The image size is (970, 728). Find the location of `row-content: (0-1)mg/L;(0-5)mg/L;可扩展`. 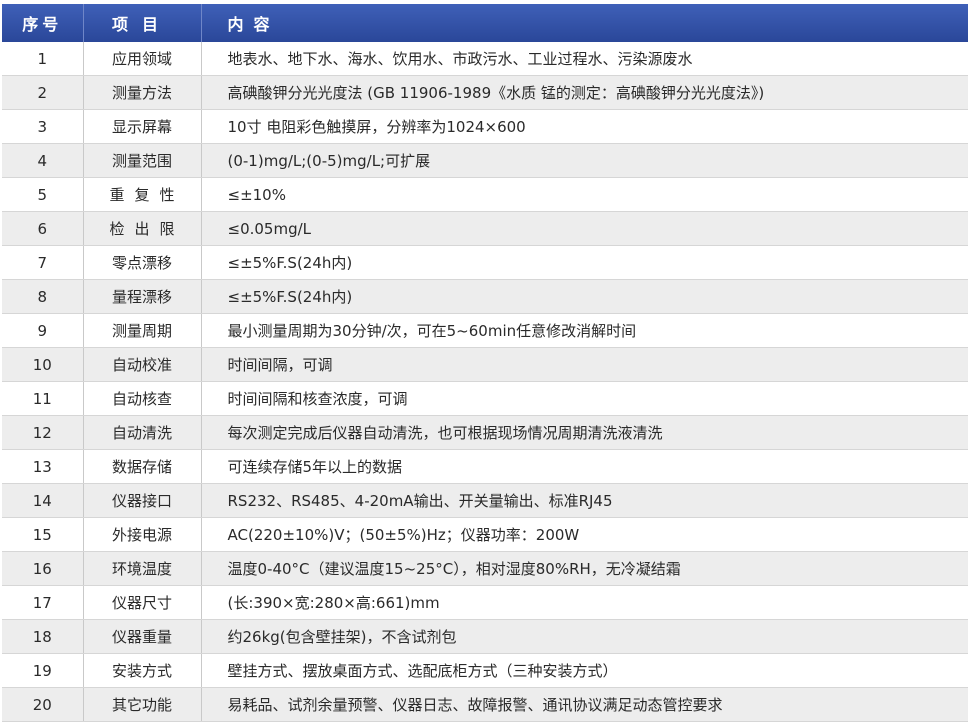

row-content: (0-1)mg/L;(0-5)mg/L;可扩展 is located at coordinates (584, 160).